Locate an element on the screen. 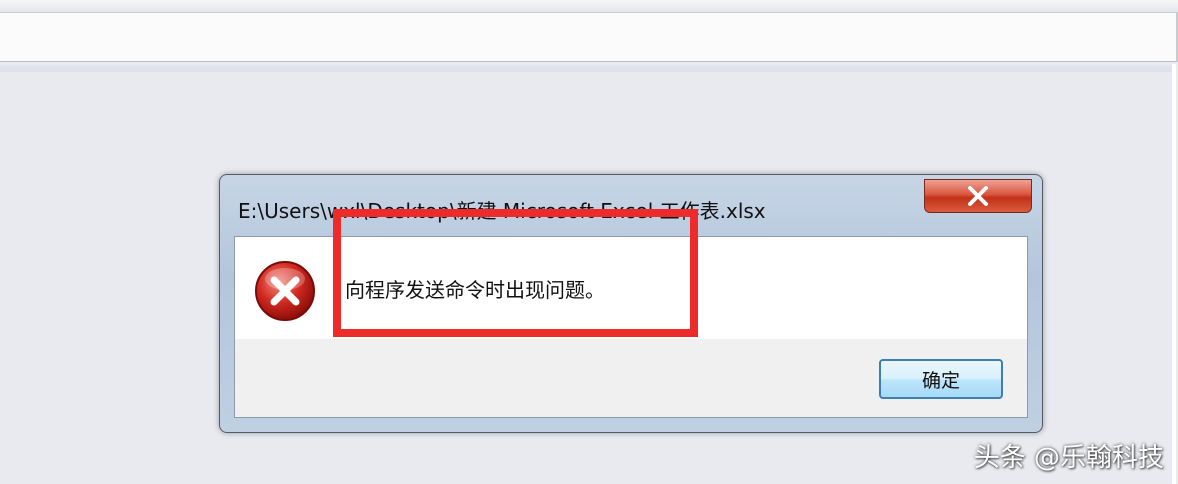  close-button is located at coordinates (978, 196).